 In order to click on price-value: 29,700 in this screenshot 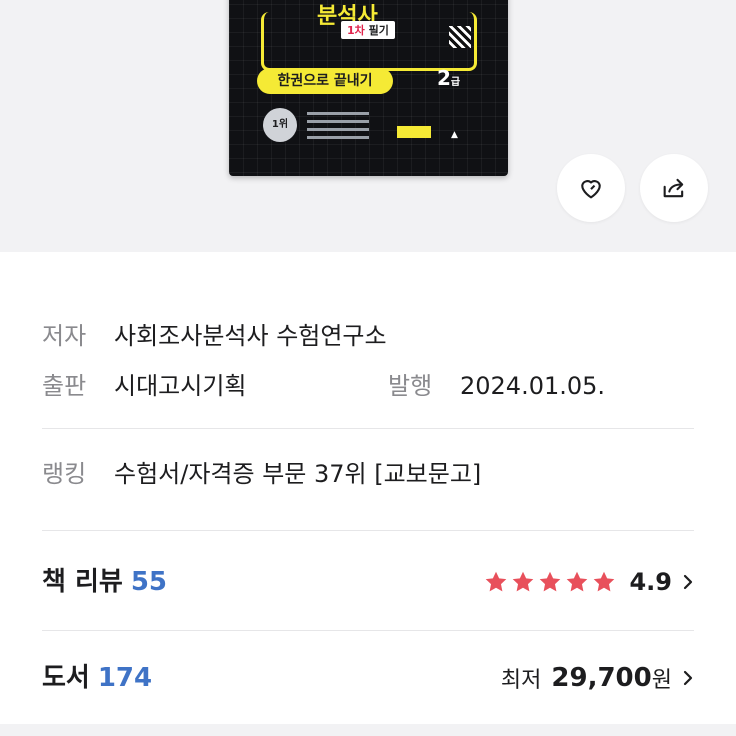, I will do `click(601, 678)`.